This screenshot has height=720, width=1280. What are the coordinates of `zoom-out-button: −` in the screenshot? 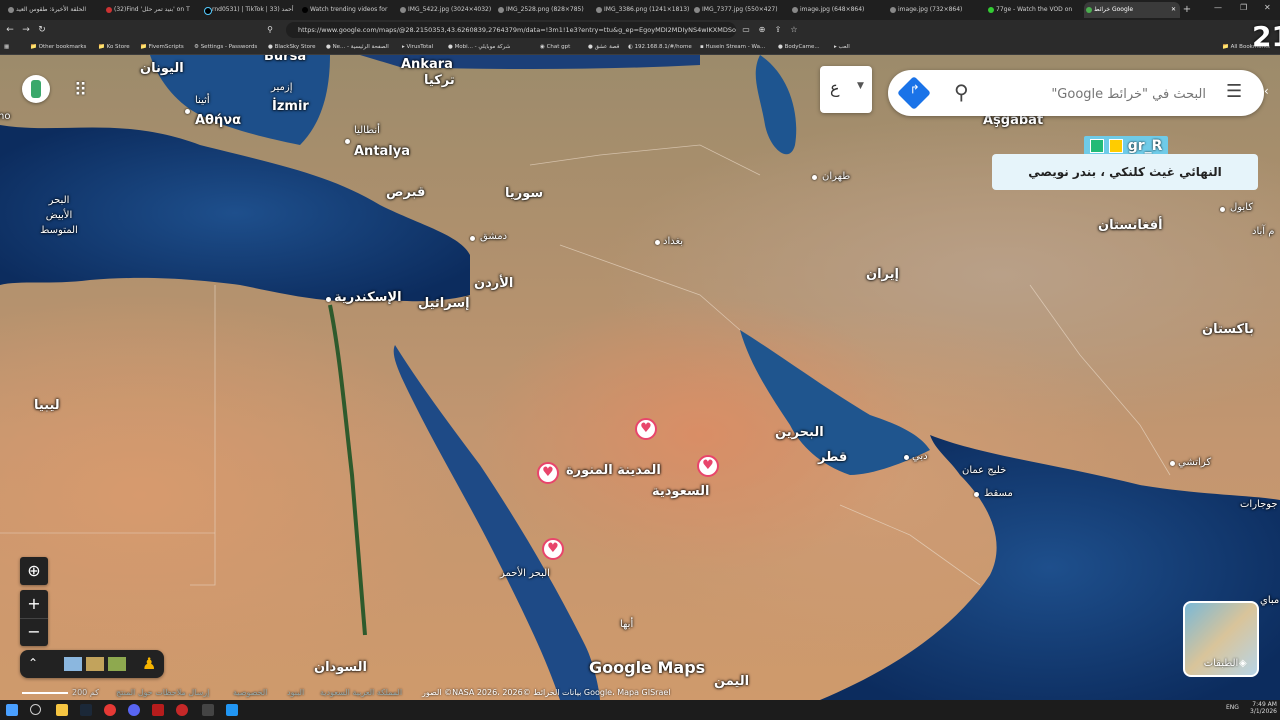 It's located at (34, 632).